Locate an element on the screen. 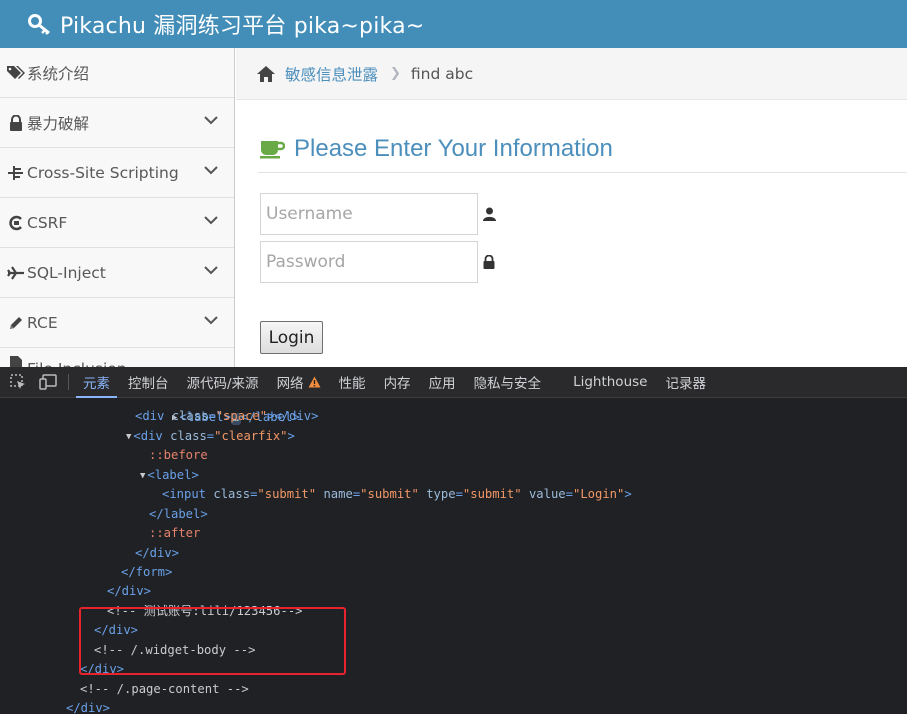 This screenshot has width=907, height=714. csrf-icon is located at coordinates (16, 223).